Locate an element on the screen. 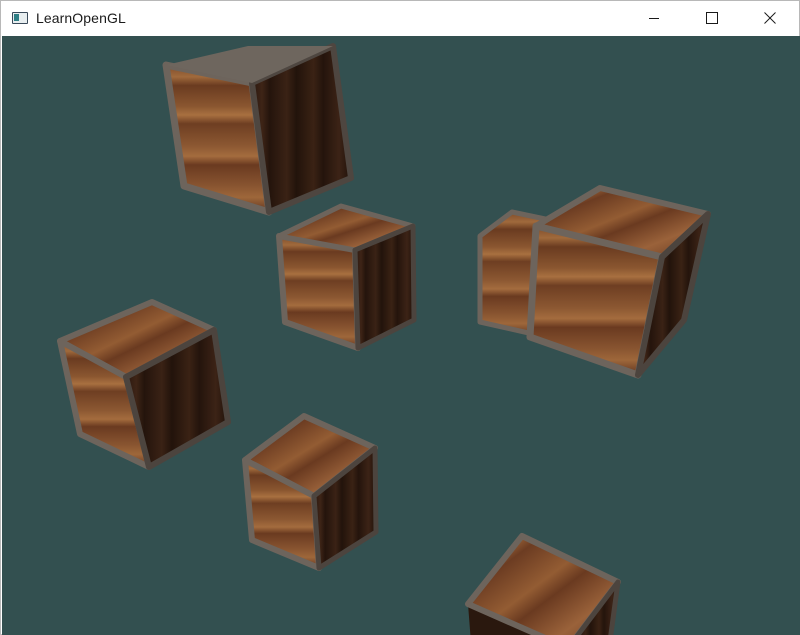 The width and height of the screenshot is (800, 635). close-button is located at coordinates (770, 18).